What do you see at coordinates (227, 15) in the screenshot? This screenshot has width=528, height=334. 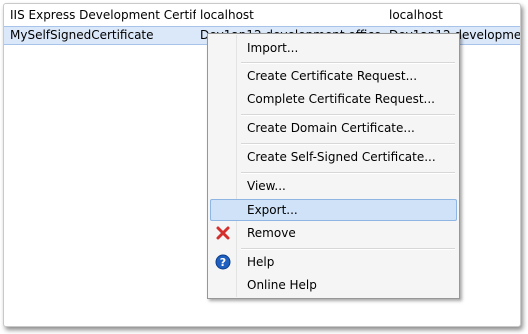 I see `certificate-issued-to: localhost` at bounding box center [227, 15].